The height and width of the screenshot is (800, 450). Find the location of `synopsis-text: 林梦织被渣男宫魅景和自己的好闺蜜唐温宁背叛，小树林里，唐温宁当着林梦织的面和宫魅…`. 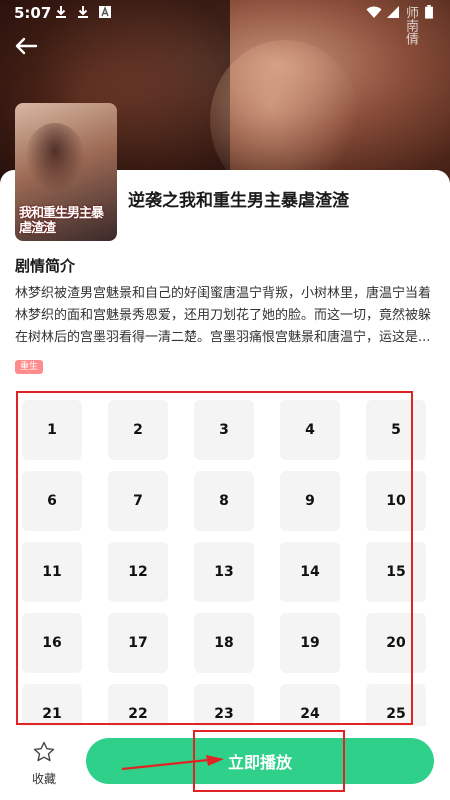

synopsis-text: 林梦织被渣男宫魅景和自己的好闺蜜唐温宁背叛，小树林里，唐温宁当着林梦织的面和宫魅… is located at coordinates (223, 315).